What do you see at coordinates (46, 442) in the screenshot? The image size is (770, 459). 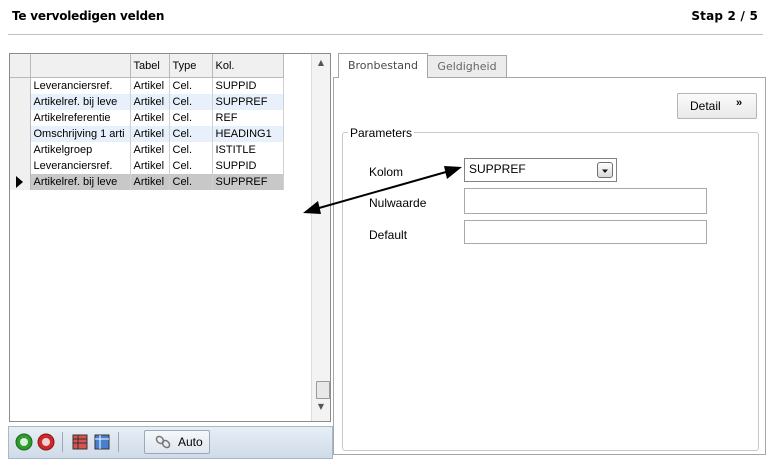 I see `remove-red-icon` at bounding box center [46, 442].